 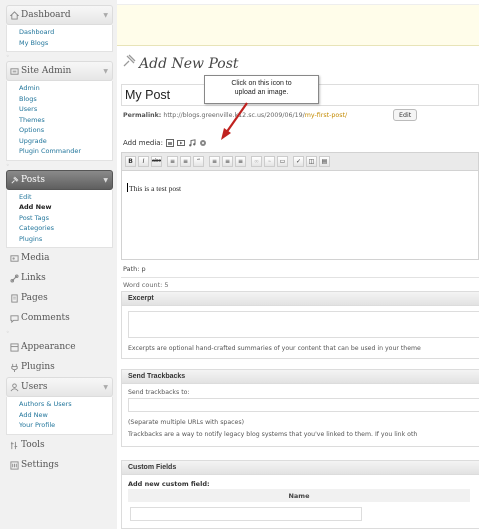 What do you see at coordinates (240, 161) in the screenshot?
I see `align-right-button: ≡` at bounding box center [240, 161].